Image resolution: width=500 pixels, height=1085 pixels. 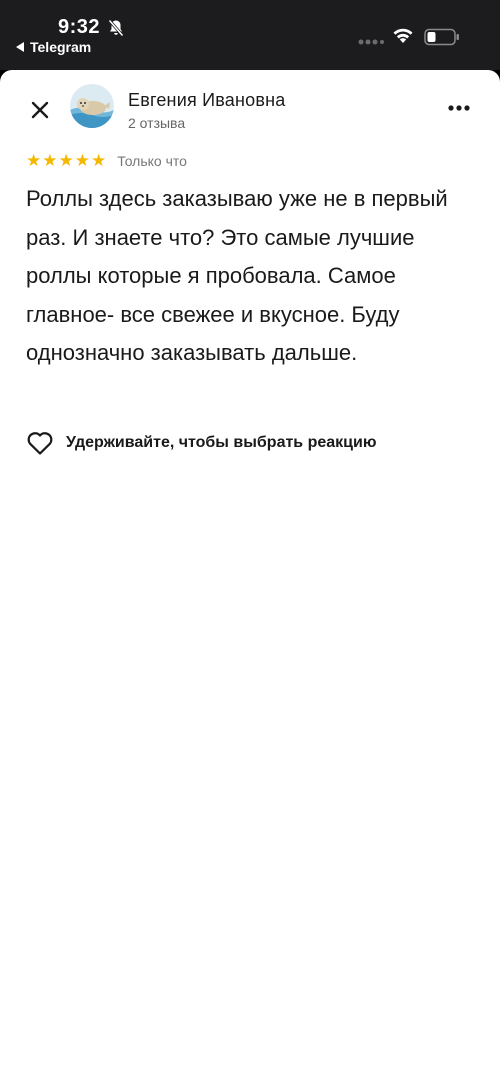 I want to click on reaction-button: Удерживайте, чтобы выбрать реакцию, so click(x=201, y=443).